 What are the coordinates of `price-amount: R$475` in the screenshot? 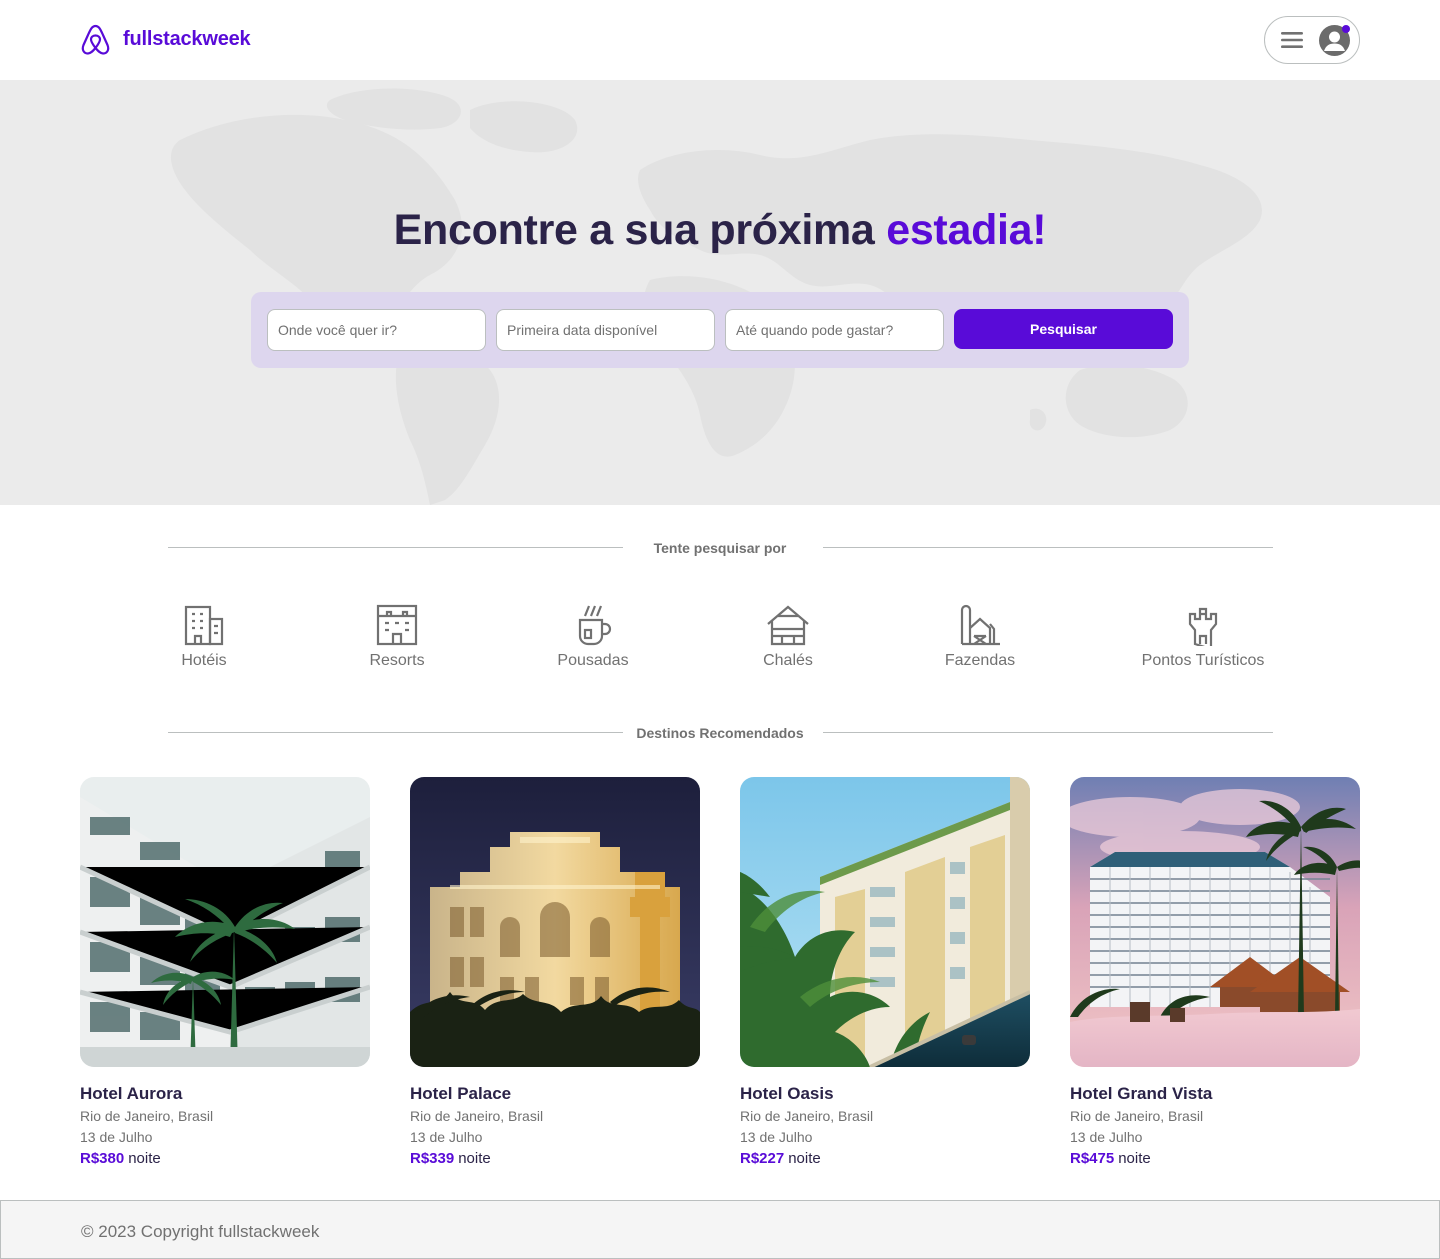 It's located at (1092, 1158).